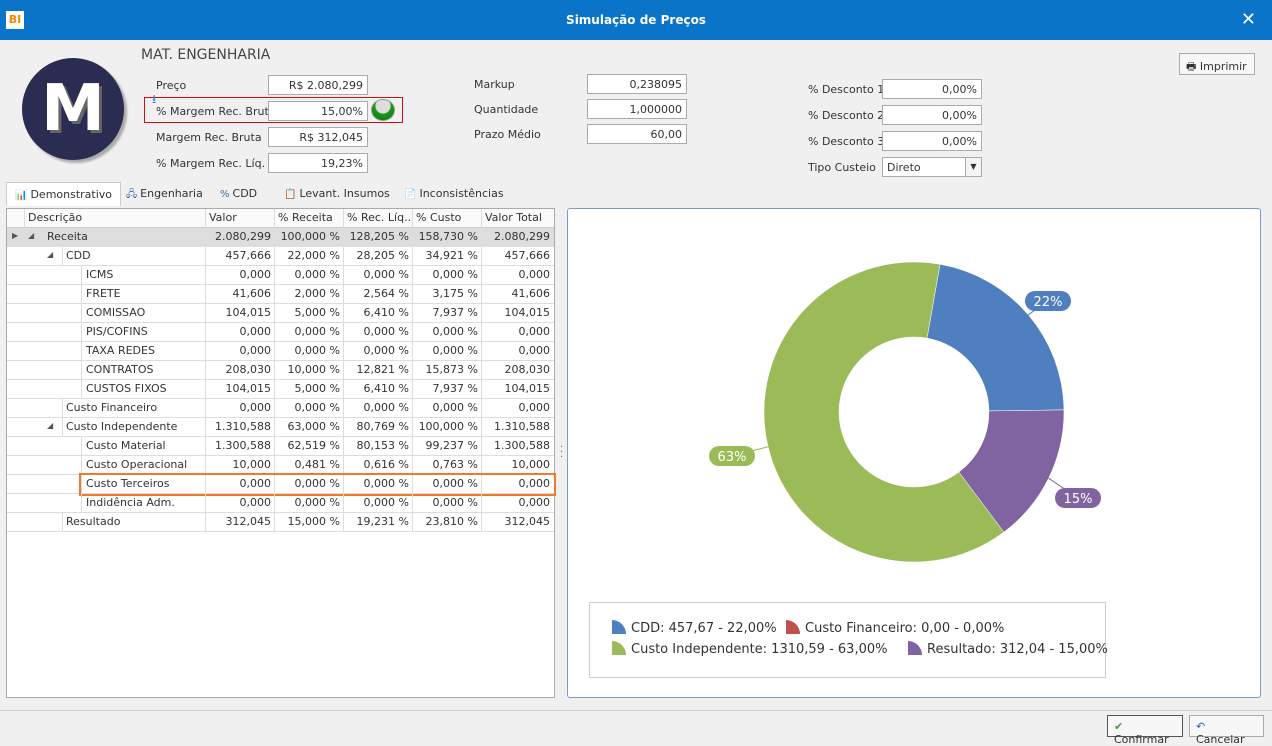 The image size is (1272, 746). What do you see at coordinates (410, 194) in the screenshot?
I see `tab-icon: 📄` at bounding box center [410, 194].